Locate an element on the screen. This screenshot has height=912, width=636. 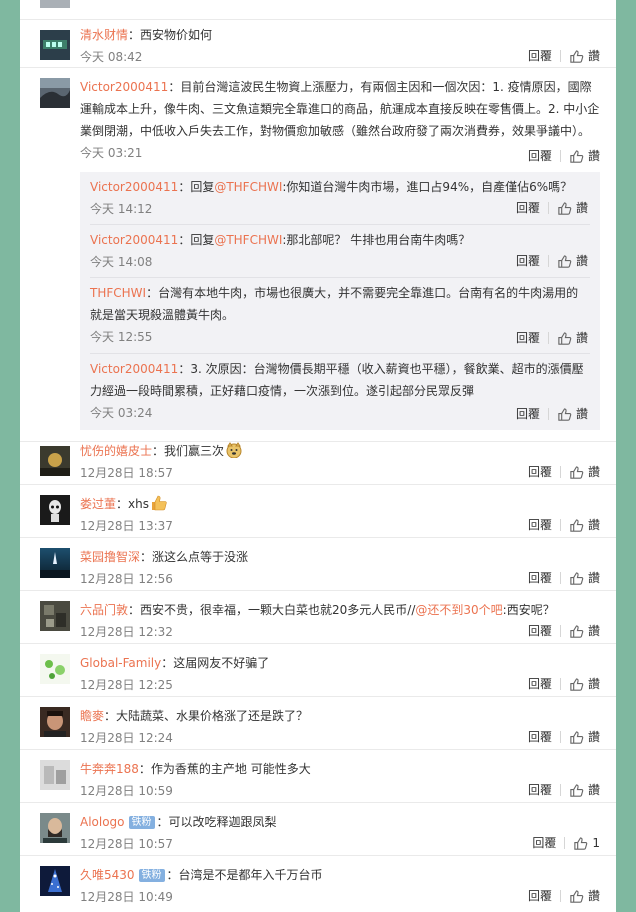
timestamp: 12月28日 10:57 is located at coordinates (126, 844).